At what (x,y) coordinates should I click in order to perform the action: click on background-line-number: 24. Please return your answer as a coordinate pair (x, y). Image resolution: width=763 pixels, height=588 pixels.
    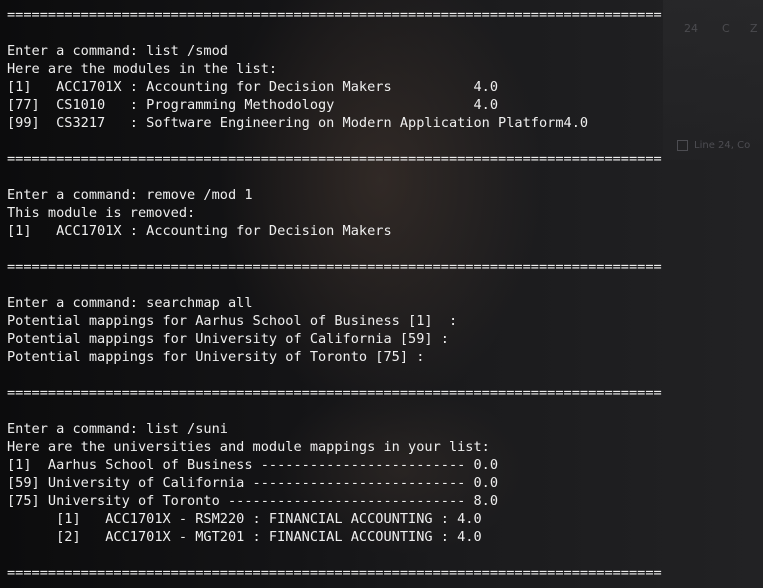
    Looking at the image, I should click on (691, 28).